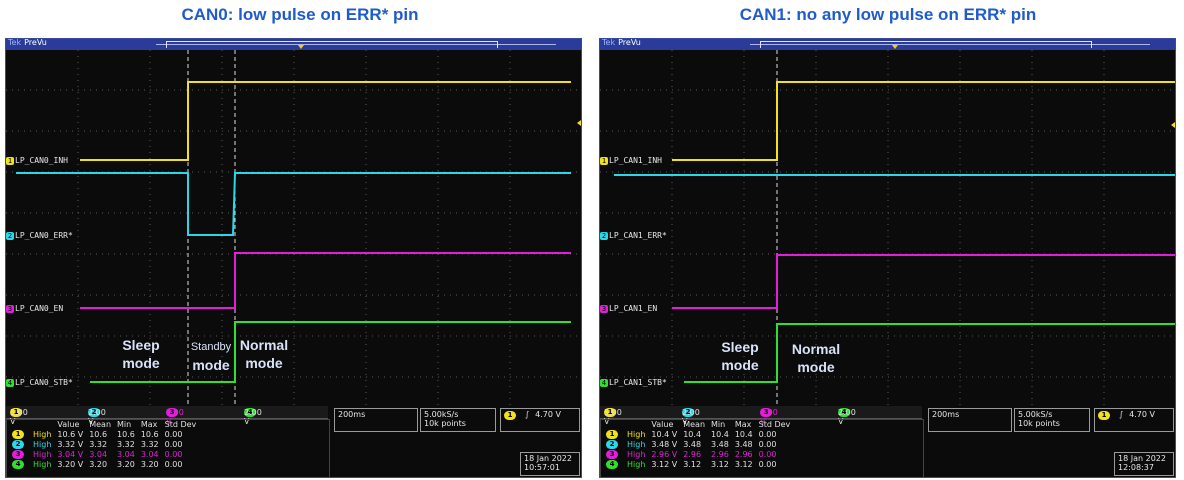  Describe the element at coordinates (633, 235) in the screenshot. I see `ch2-label: 2 LP_CAN1_ERR*` at that location.